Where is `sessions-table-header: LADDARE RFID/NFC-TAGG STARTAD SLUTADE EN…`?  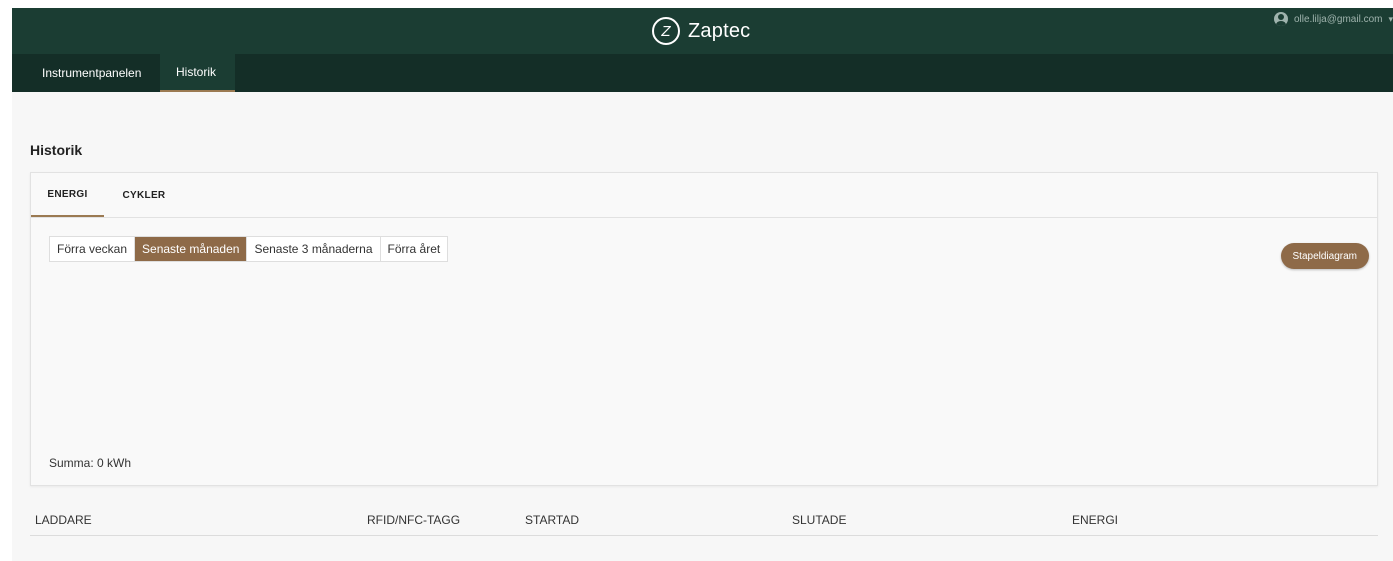 sessions-table-header: LADDARE RFID/NFC-TAGG STARTAD SLUTADE EN… is located at coordinates (704, 520).